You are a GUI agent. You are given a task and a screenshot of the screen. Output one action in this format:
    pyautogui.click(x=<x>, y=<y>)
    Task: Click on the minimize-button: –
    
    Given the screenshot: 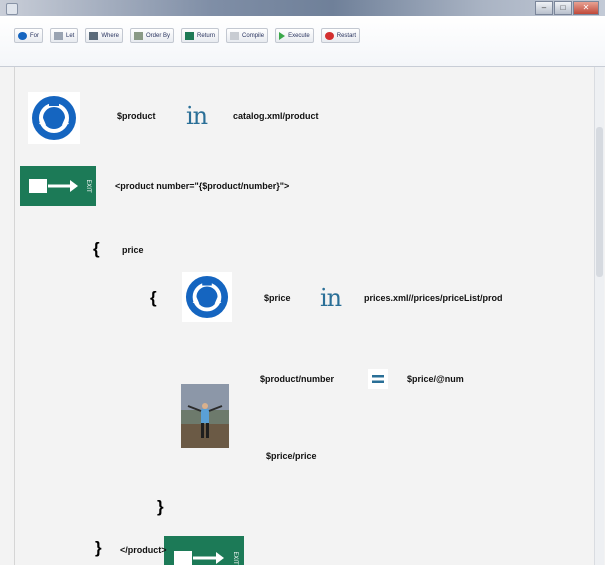 What is the action you would take?
    pyautogui.click(x=544, y=8)
    